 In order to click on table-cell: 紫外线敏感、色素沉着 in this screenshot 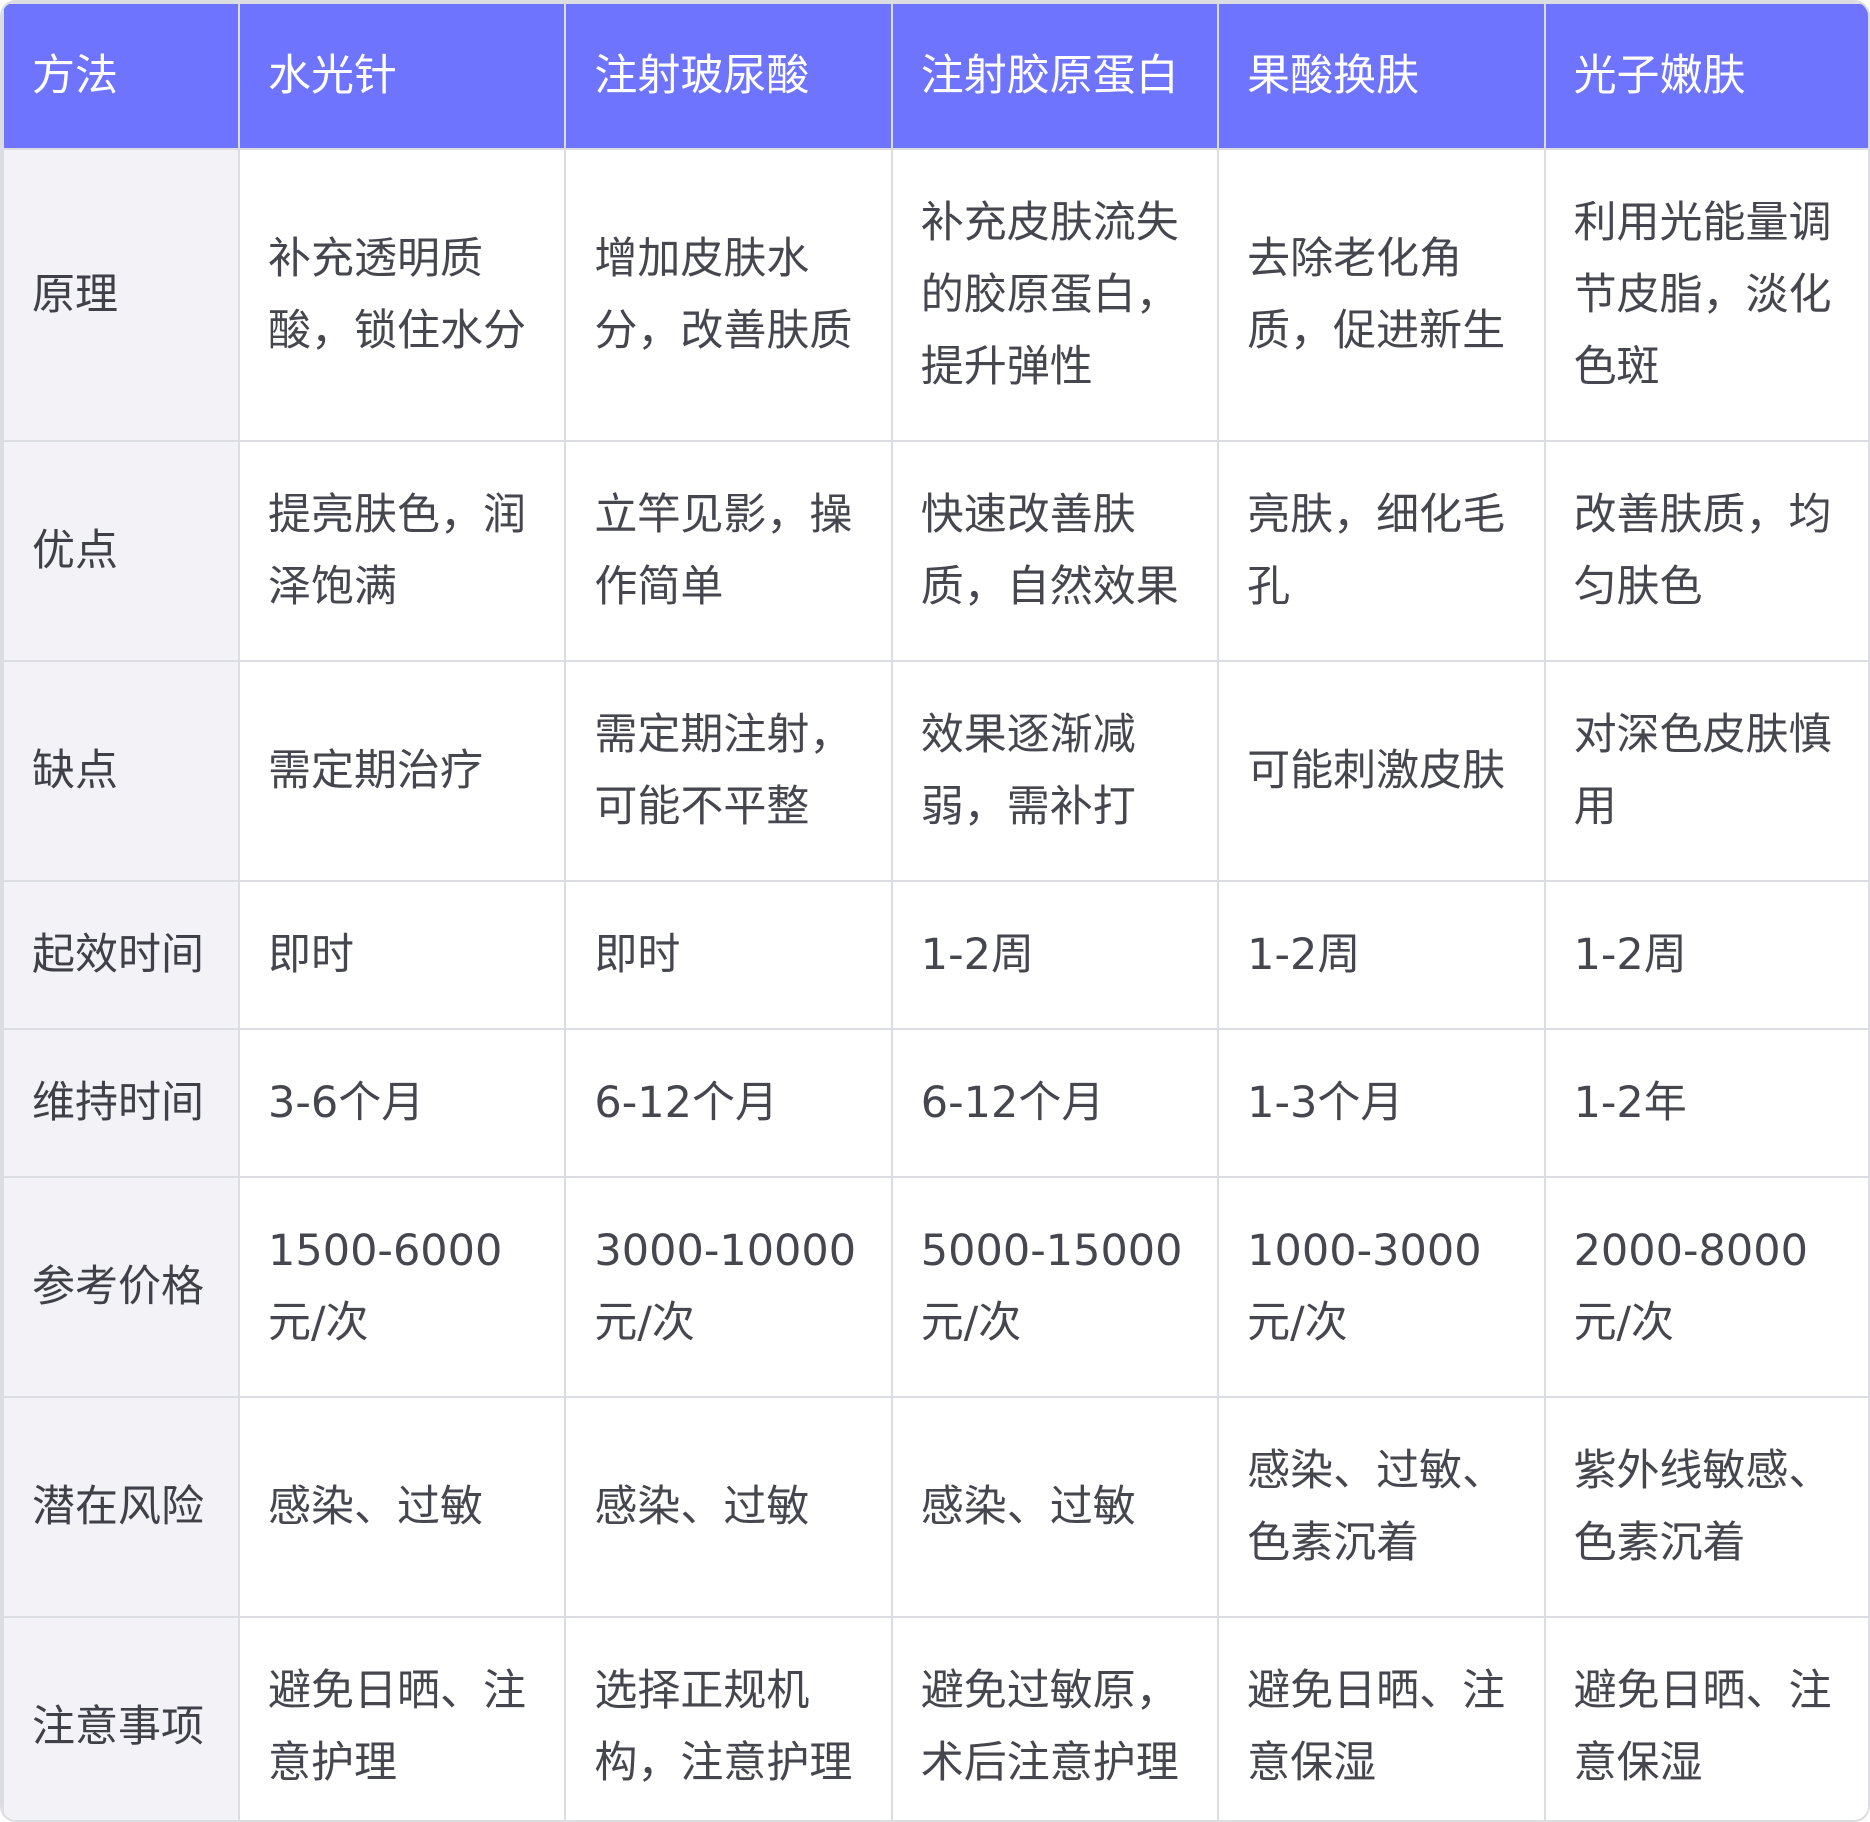, I will do `click(1705, 1507)`.